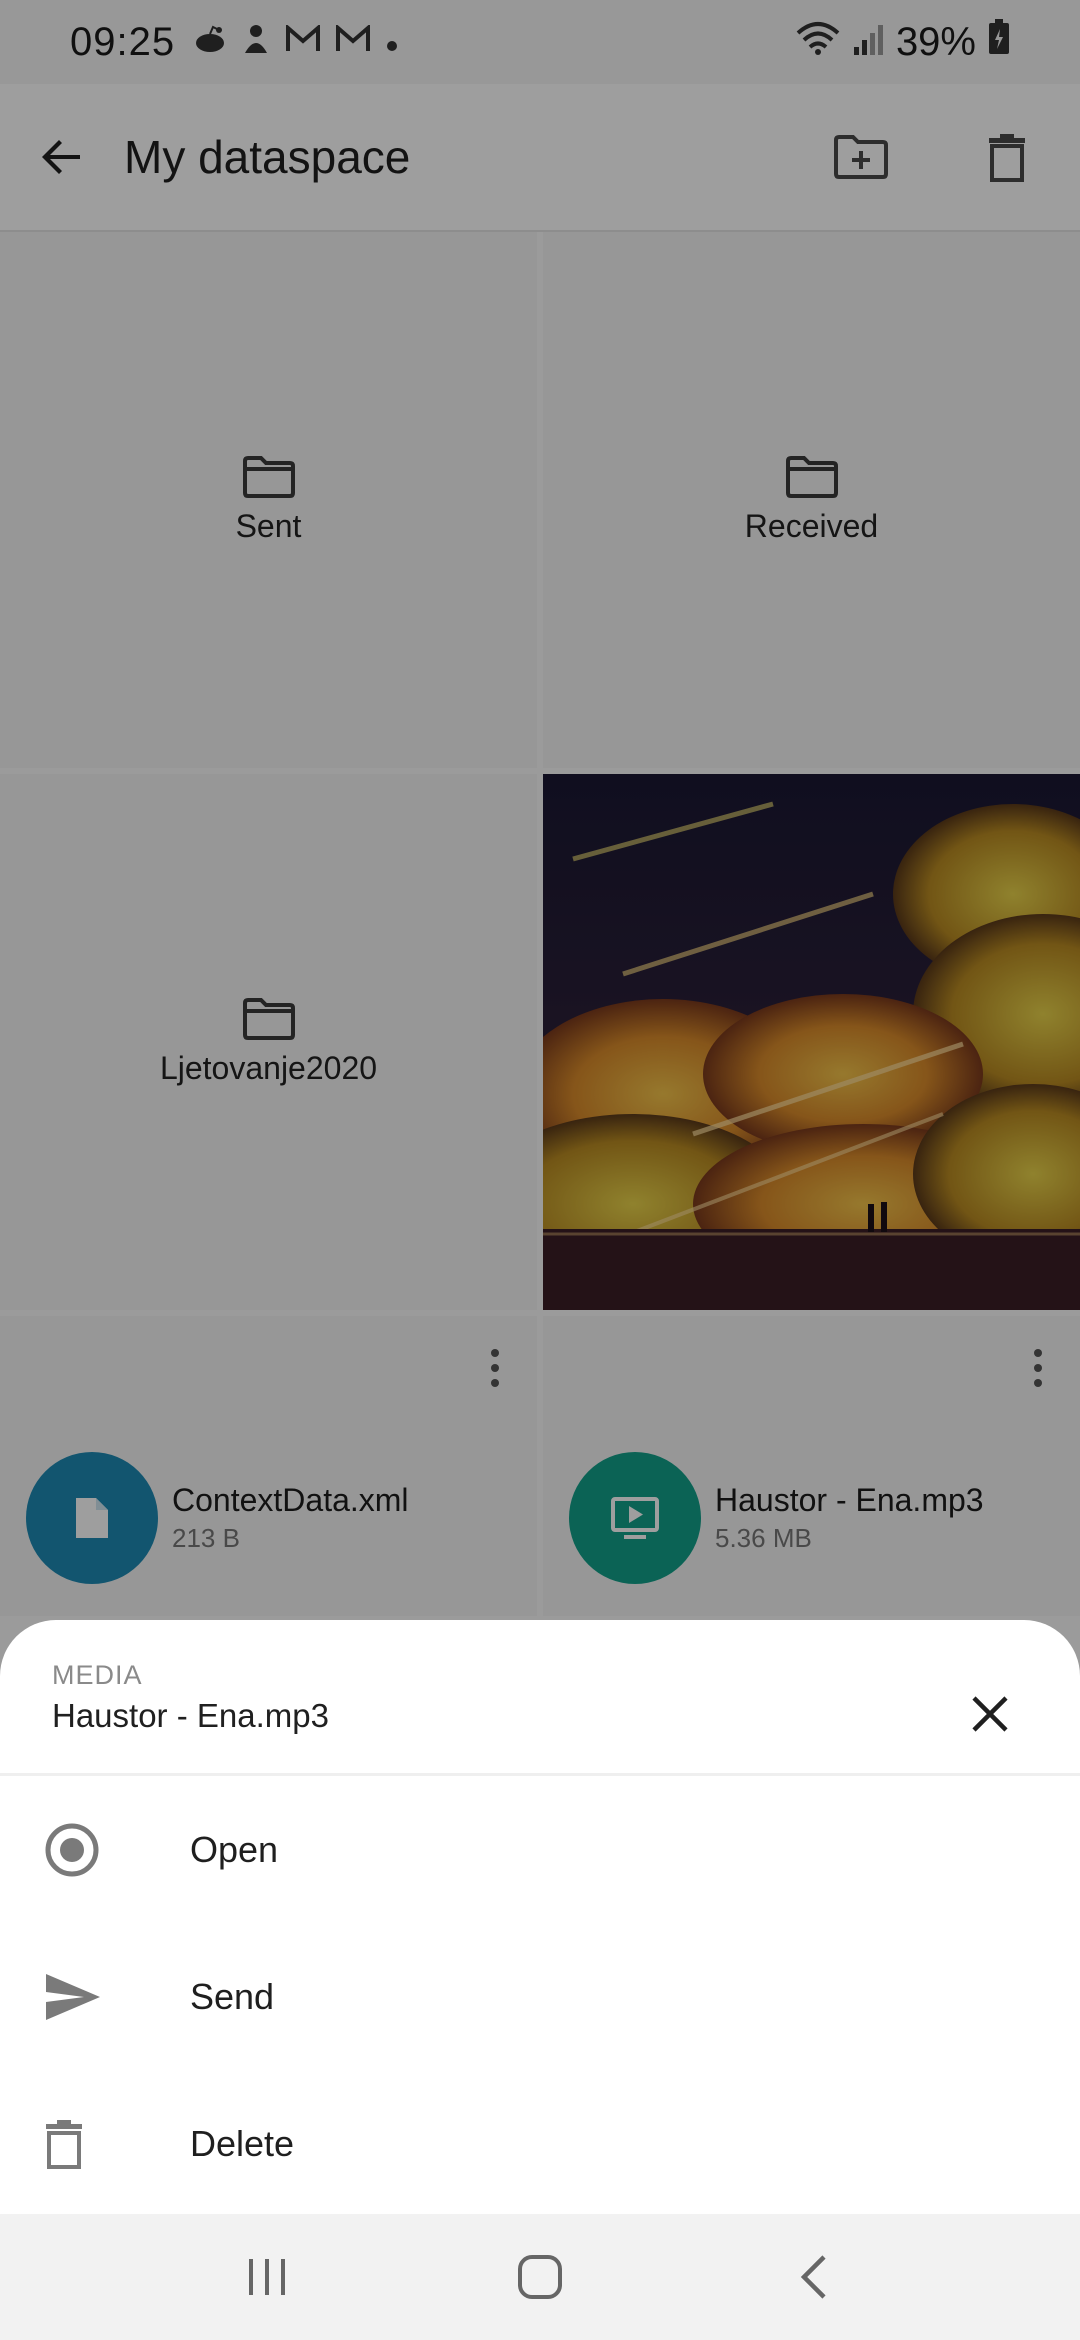 This screenshot has width=1080, height=2340. I want to click on sheet-item-label: Delete, so click(242, 2143).